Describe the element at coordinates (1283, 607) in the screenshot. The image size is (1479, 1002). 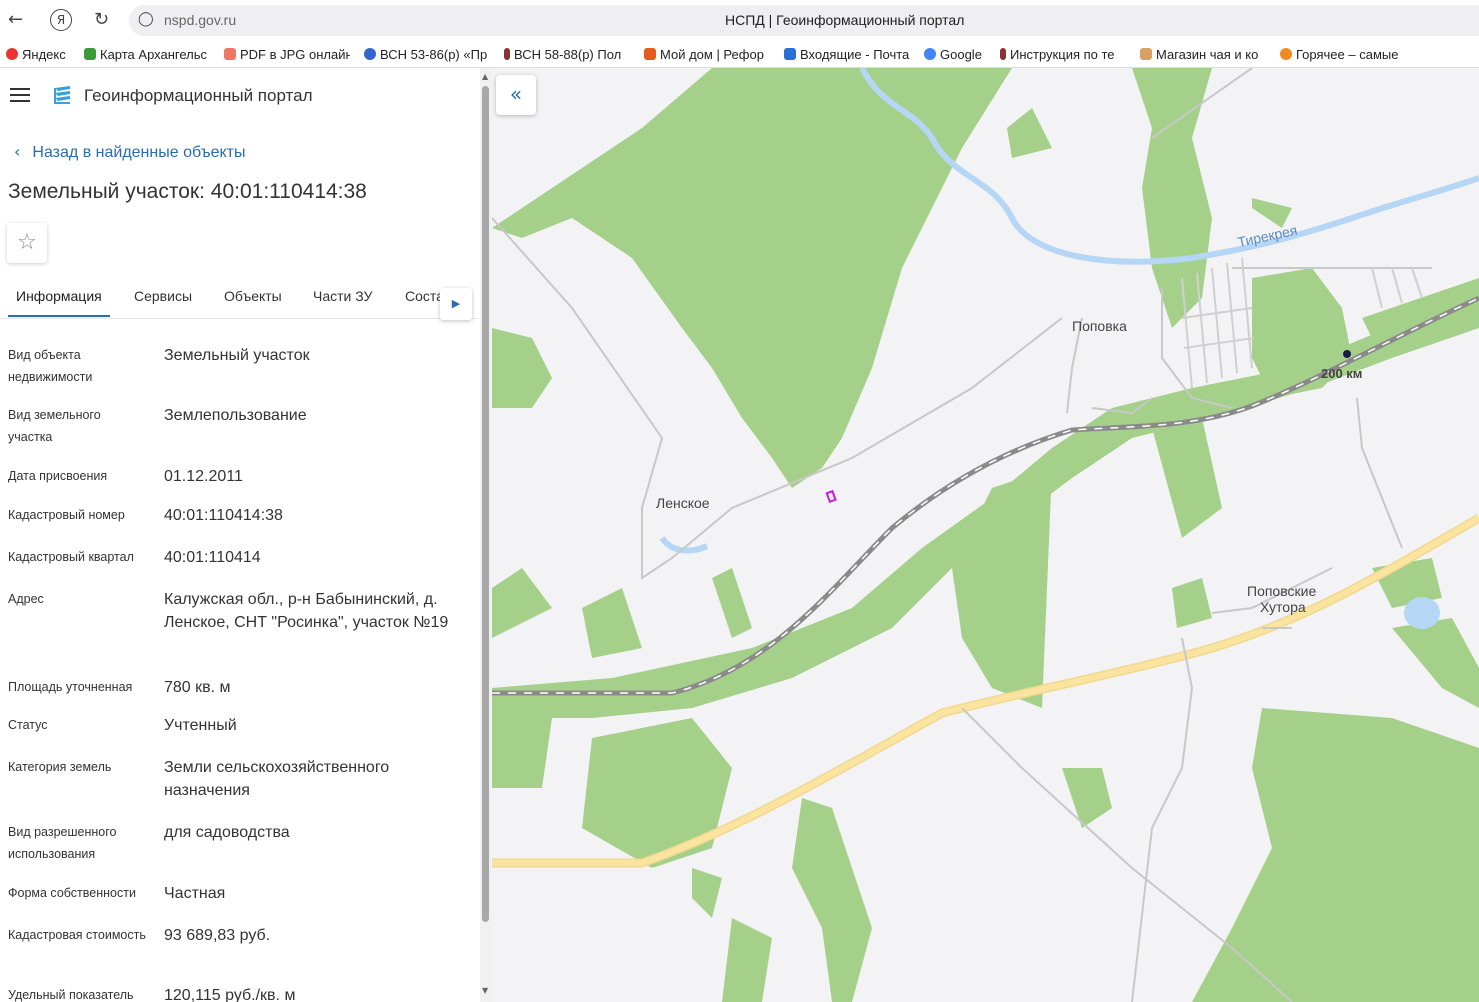
I see `village-label-khutora: Хутора` at that location.